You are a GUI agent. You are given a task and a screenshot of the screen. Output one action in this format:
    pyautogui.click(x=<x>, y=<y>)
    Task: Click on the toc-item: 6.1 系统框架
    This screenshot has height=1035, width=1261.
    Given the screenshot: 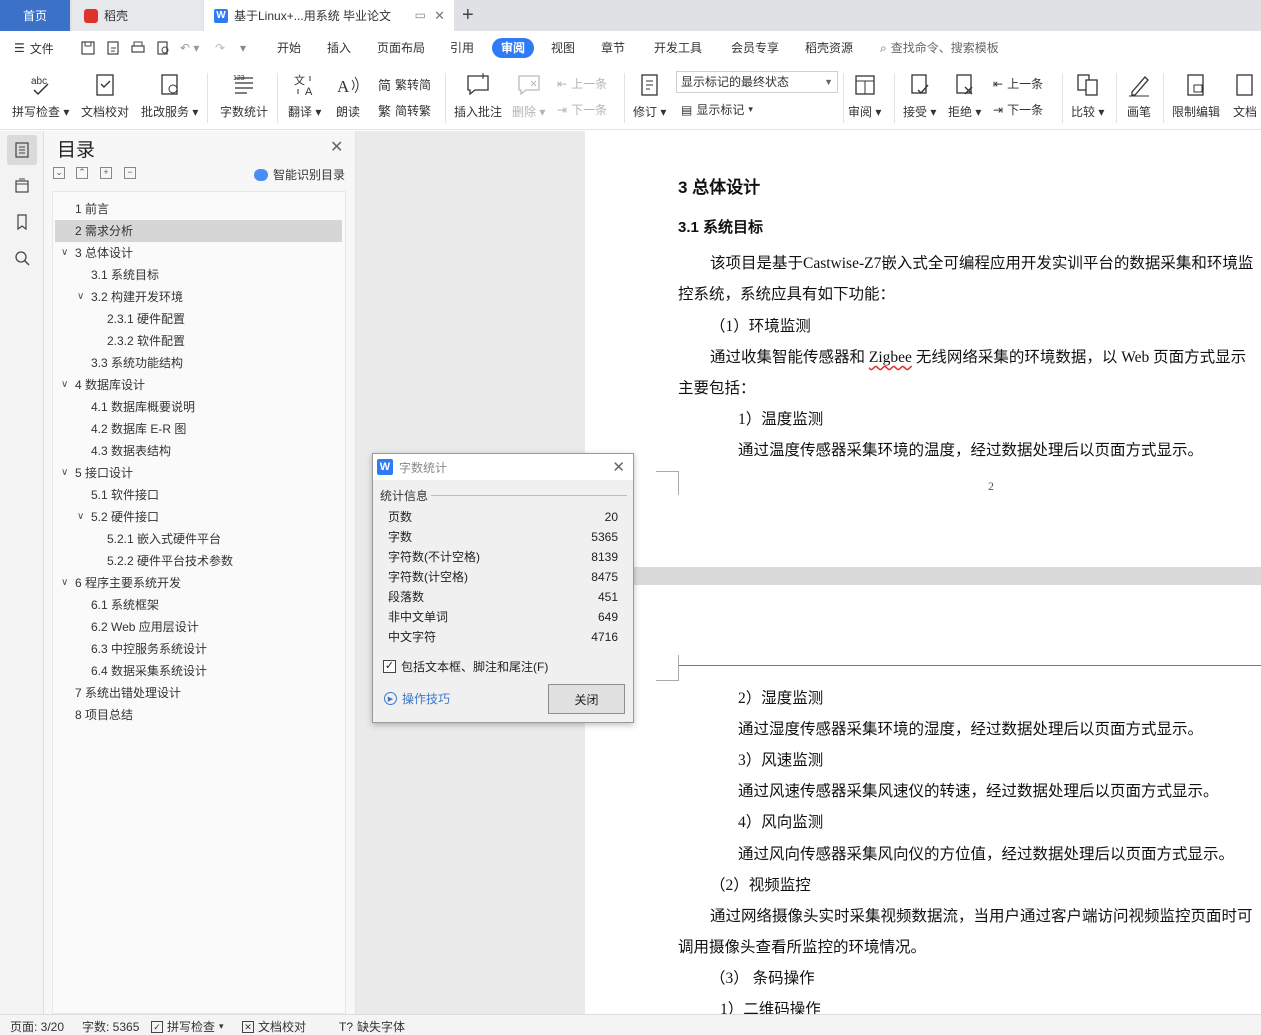 What is the action you would take?
    pyautogui.click(x=198, y=605)
    